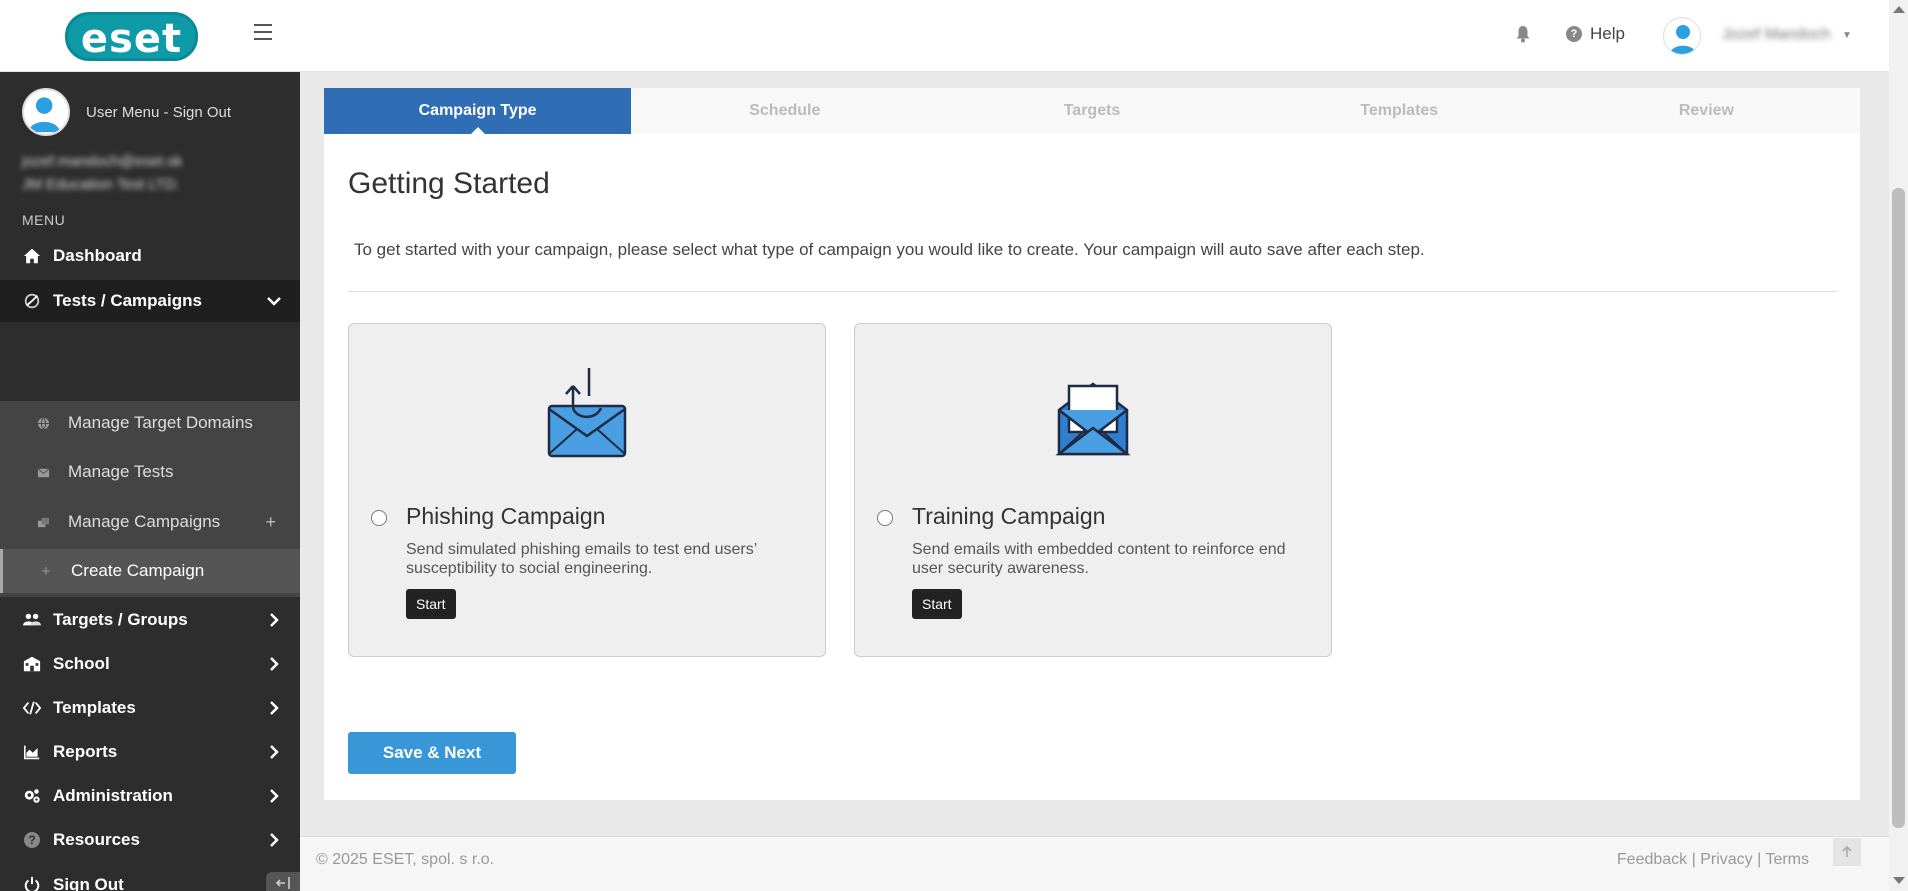 The image size is (1908, 891). What do you see at coordinates (1706, 111) in the screenshot?
I see `step-review: Review` at bounding box center [1706, 111].